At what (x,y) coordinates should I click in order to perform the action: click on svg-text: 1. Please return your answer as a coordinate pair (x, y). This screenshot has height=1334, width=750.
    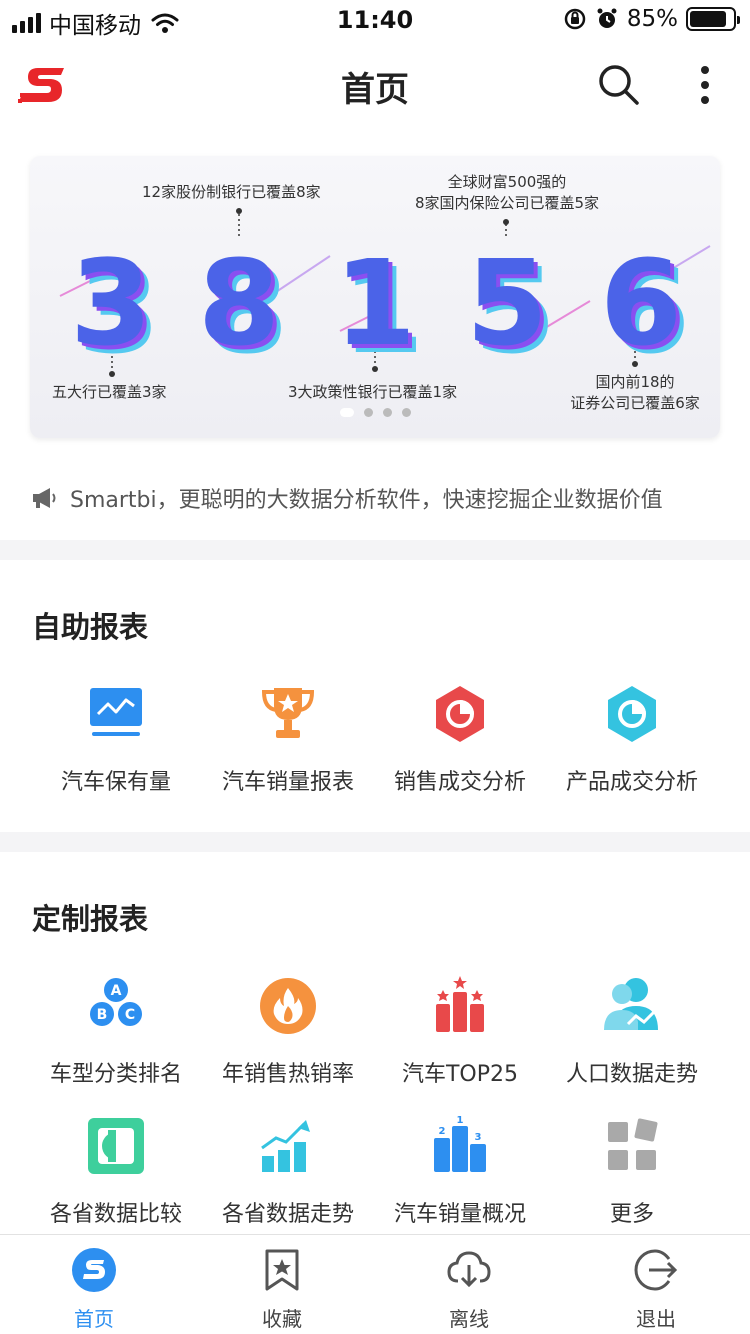
    Looking at the image, I should click on (460, 1120).